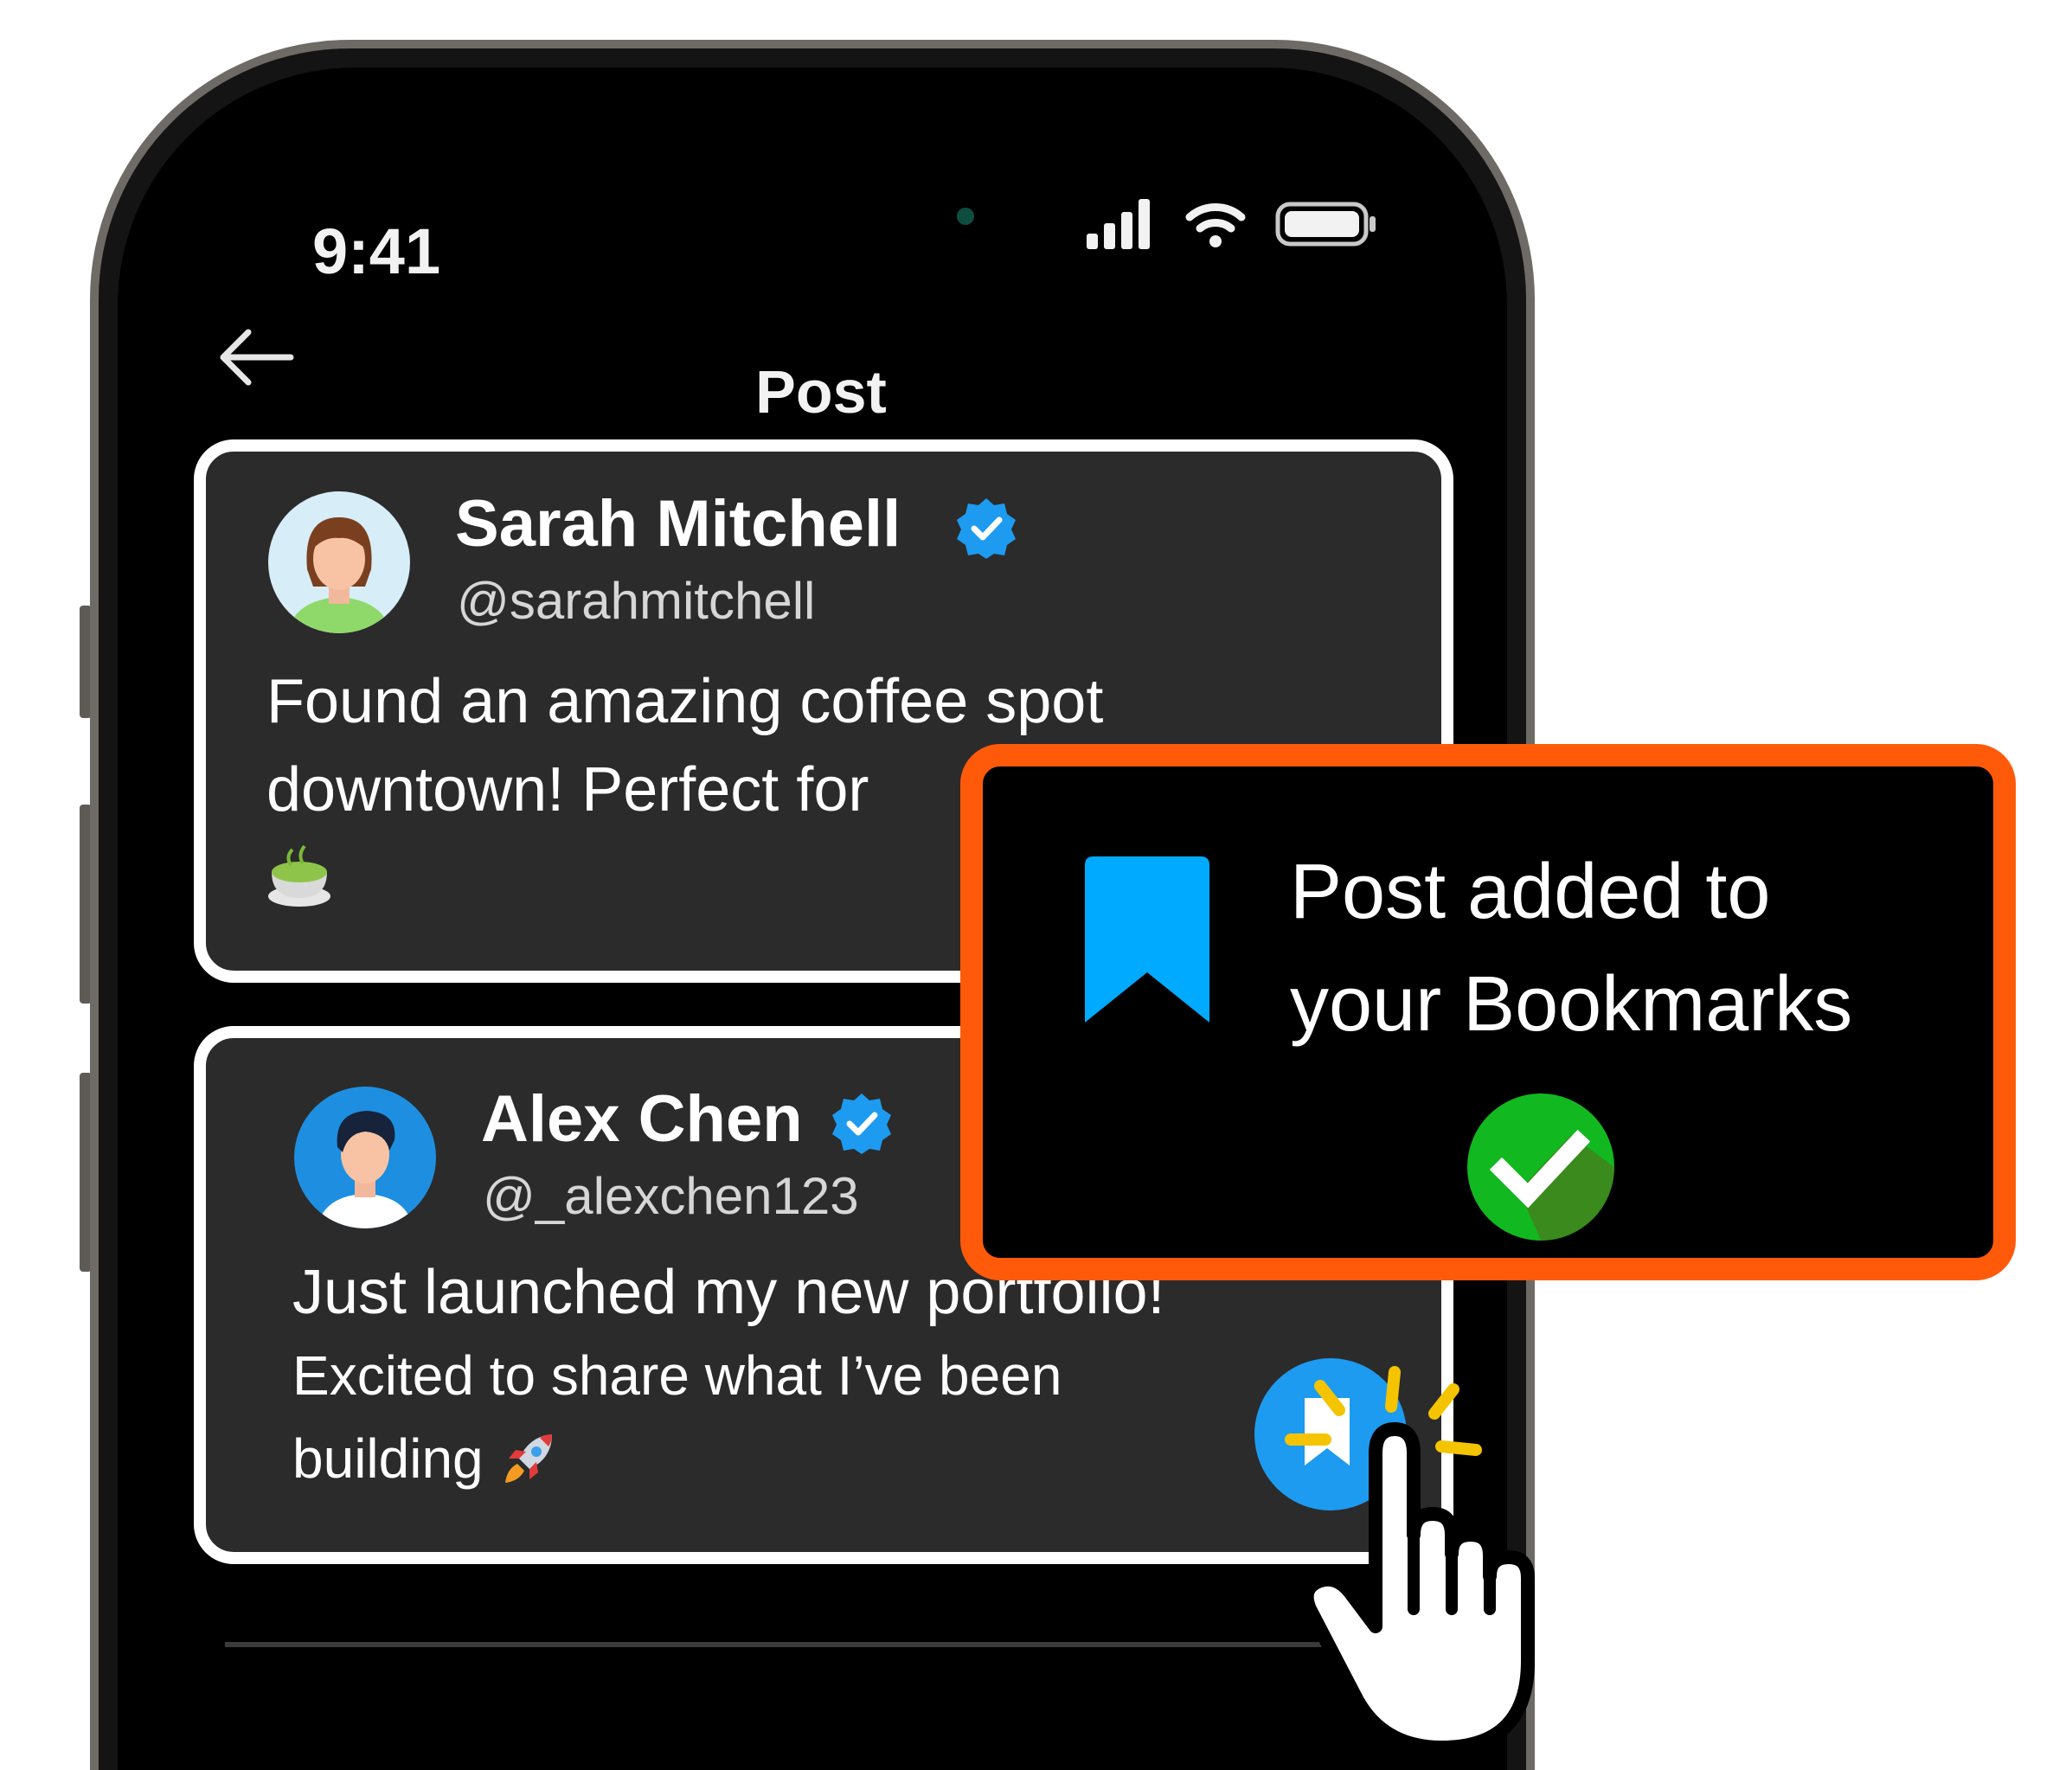  Describe the element at coordinates (636, 601) in the screenshot. I see `author-handle: @sarahmitchell` at that location.